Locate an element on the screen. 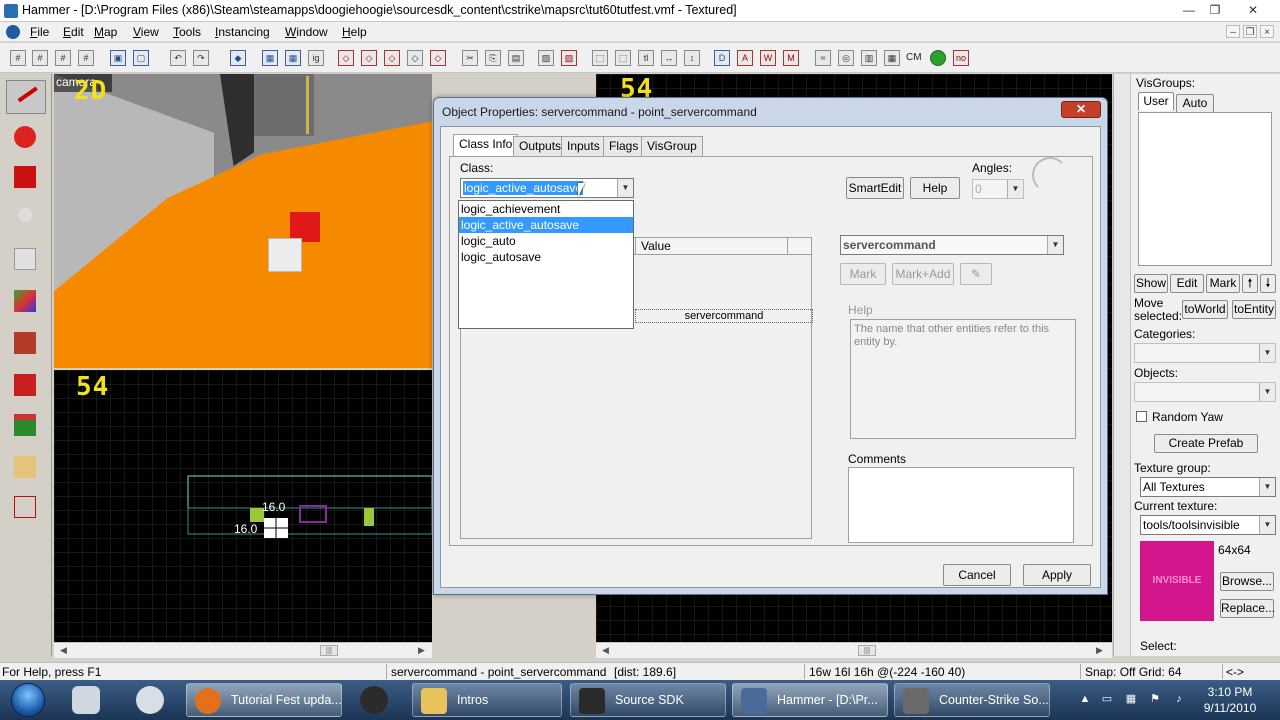  cancel-button: Cancel is located at coordinates (977, 575).